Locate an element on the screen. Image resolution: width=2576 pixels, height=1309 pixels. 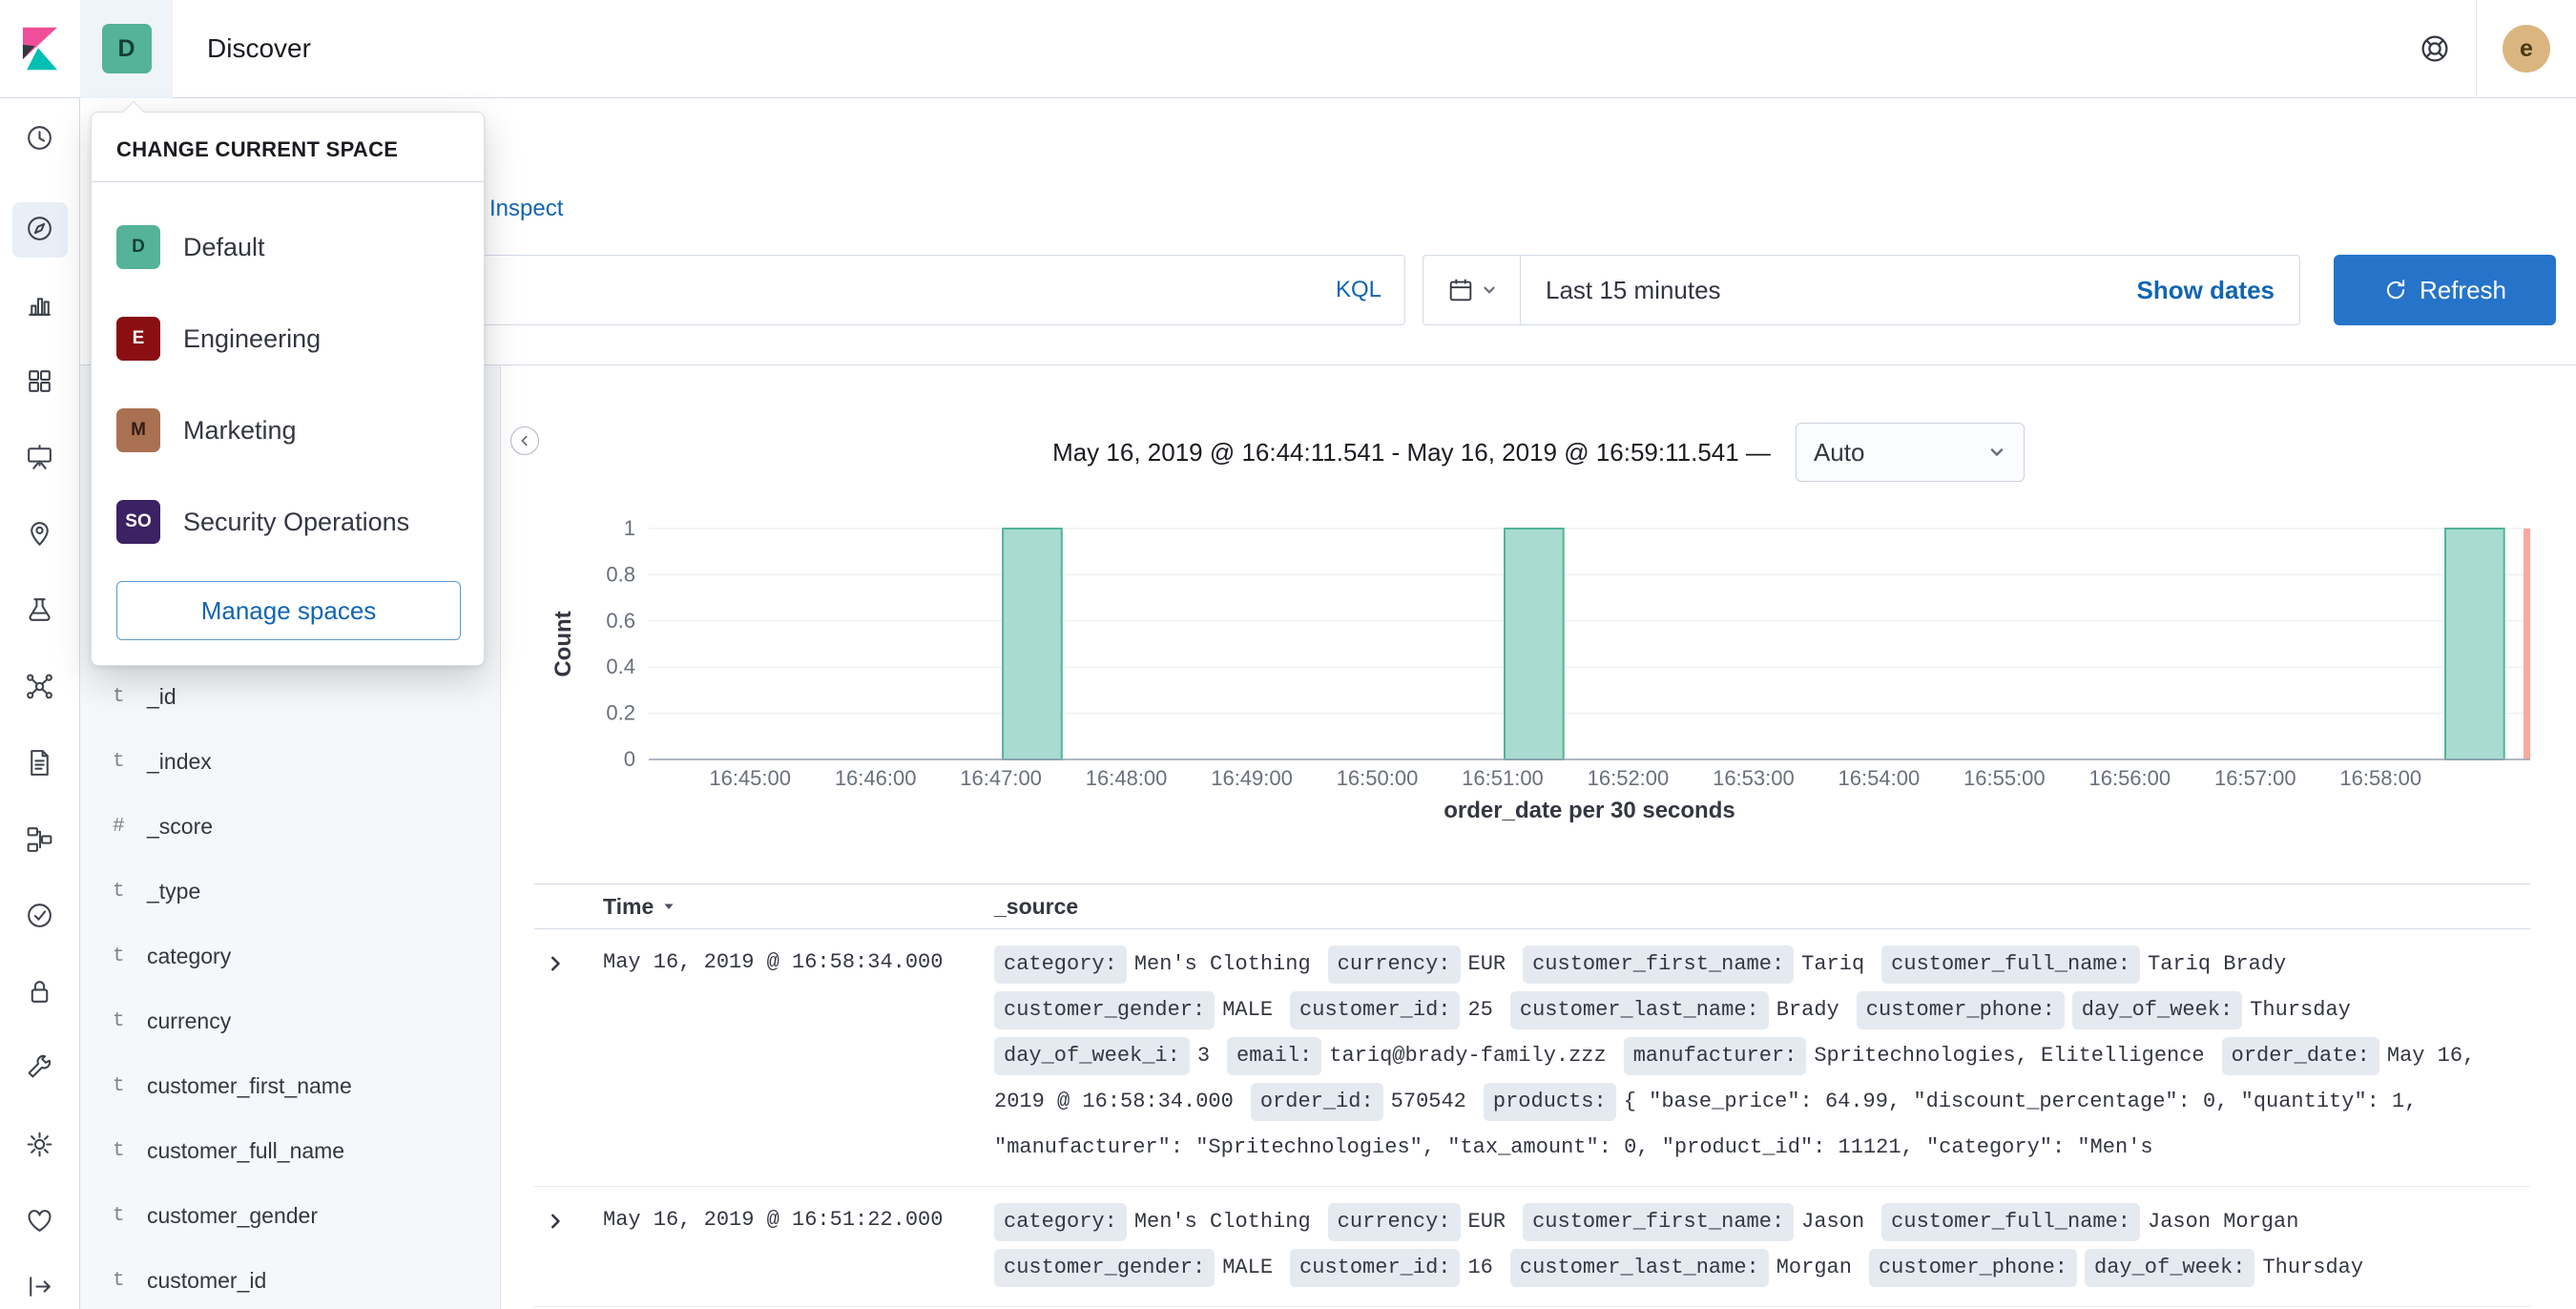
nav-apm is located at coordinates (40, 840).